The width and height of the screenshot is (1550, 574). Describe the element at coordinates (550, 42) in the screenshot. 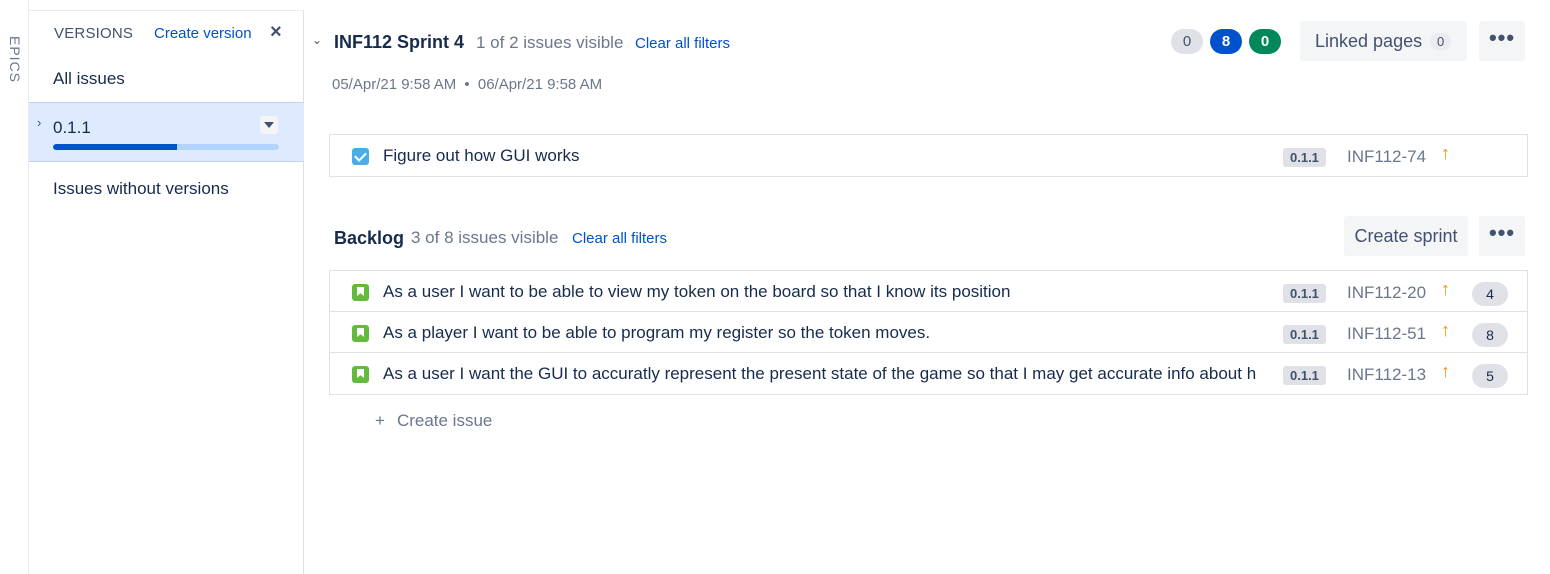

I see `sprint-visible-count: 1 of 2 issues visible` at that location.